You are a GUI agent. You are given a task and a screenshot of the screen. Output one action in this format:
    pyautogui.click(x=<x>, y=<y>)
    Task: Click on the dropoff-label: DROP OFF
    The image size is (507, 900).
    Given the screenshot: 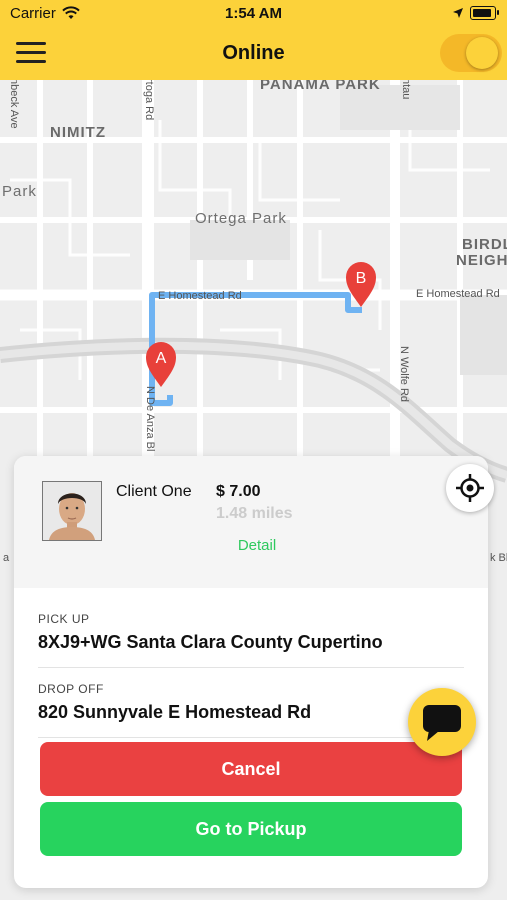 What is the action you would take?
    pyautogui.click(x=71, y=689)
    